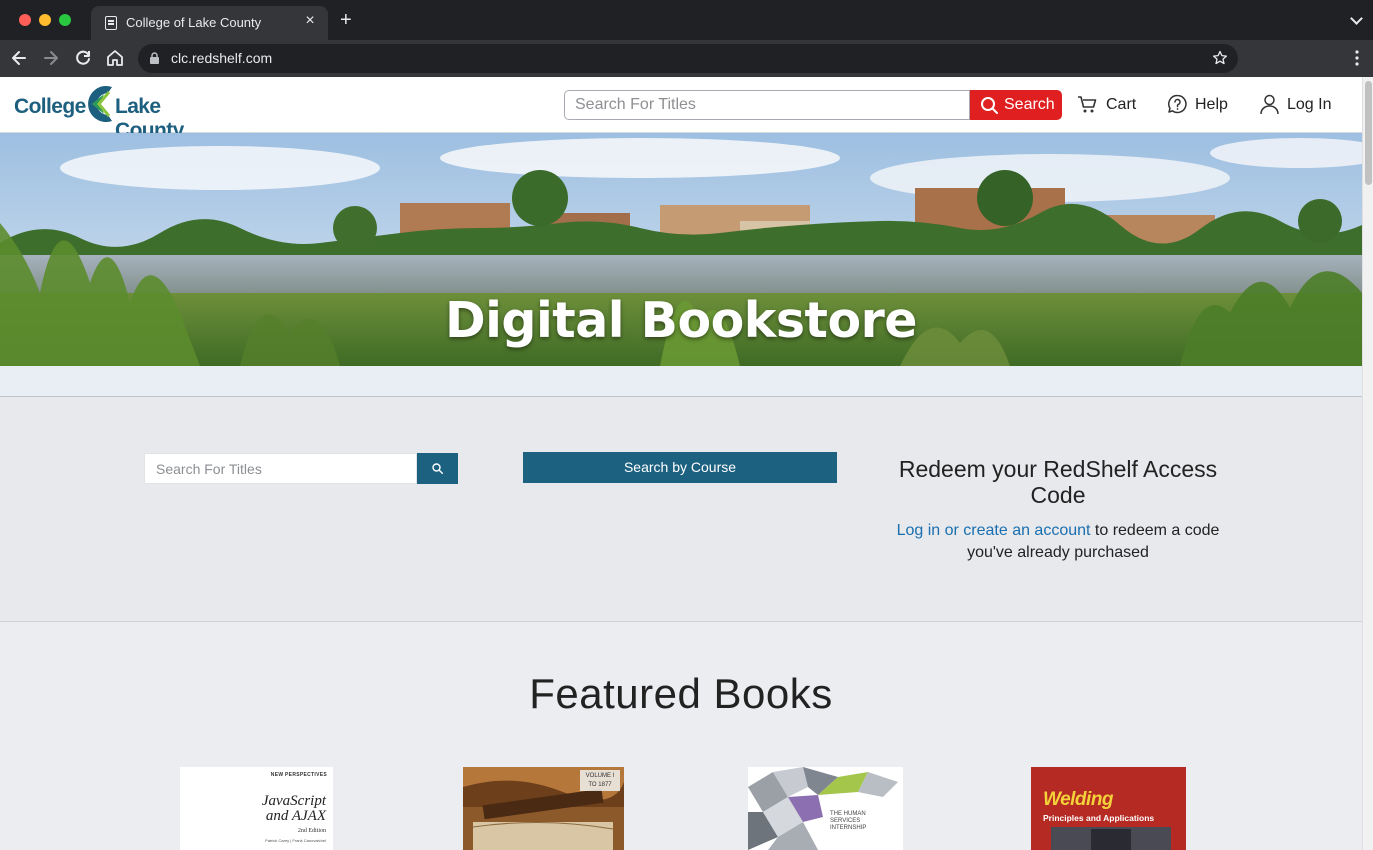 The height and width of the screenshot is (850, 1373). I want to click on tab-close-icon: ×, so click(310, 21).